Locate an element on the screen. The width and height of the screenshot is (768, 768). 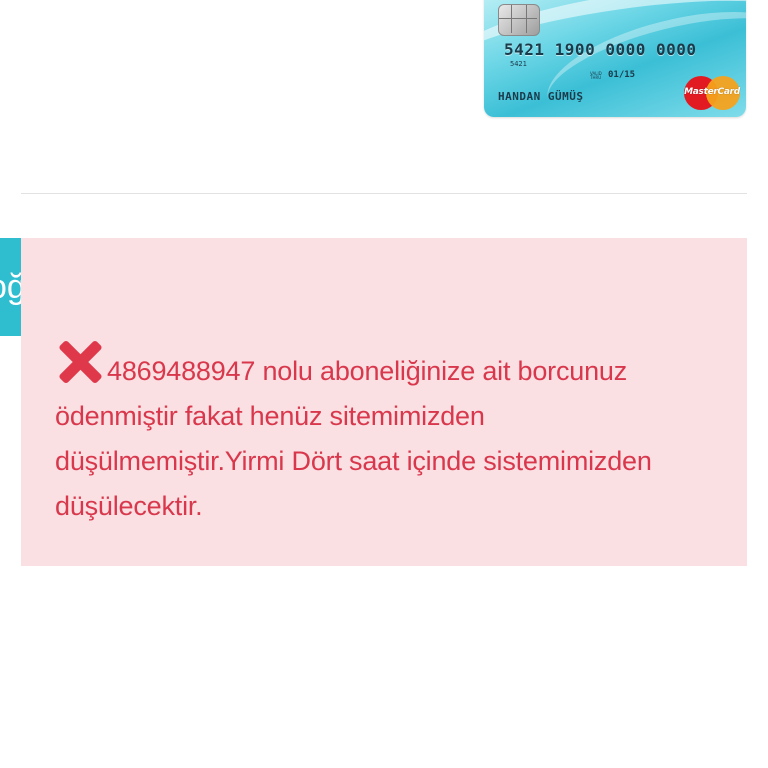
close-icon is located at coordinates (80, 361).